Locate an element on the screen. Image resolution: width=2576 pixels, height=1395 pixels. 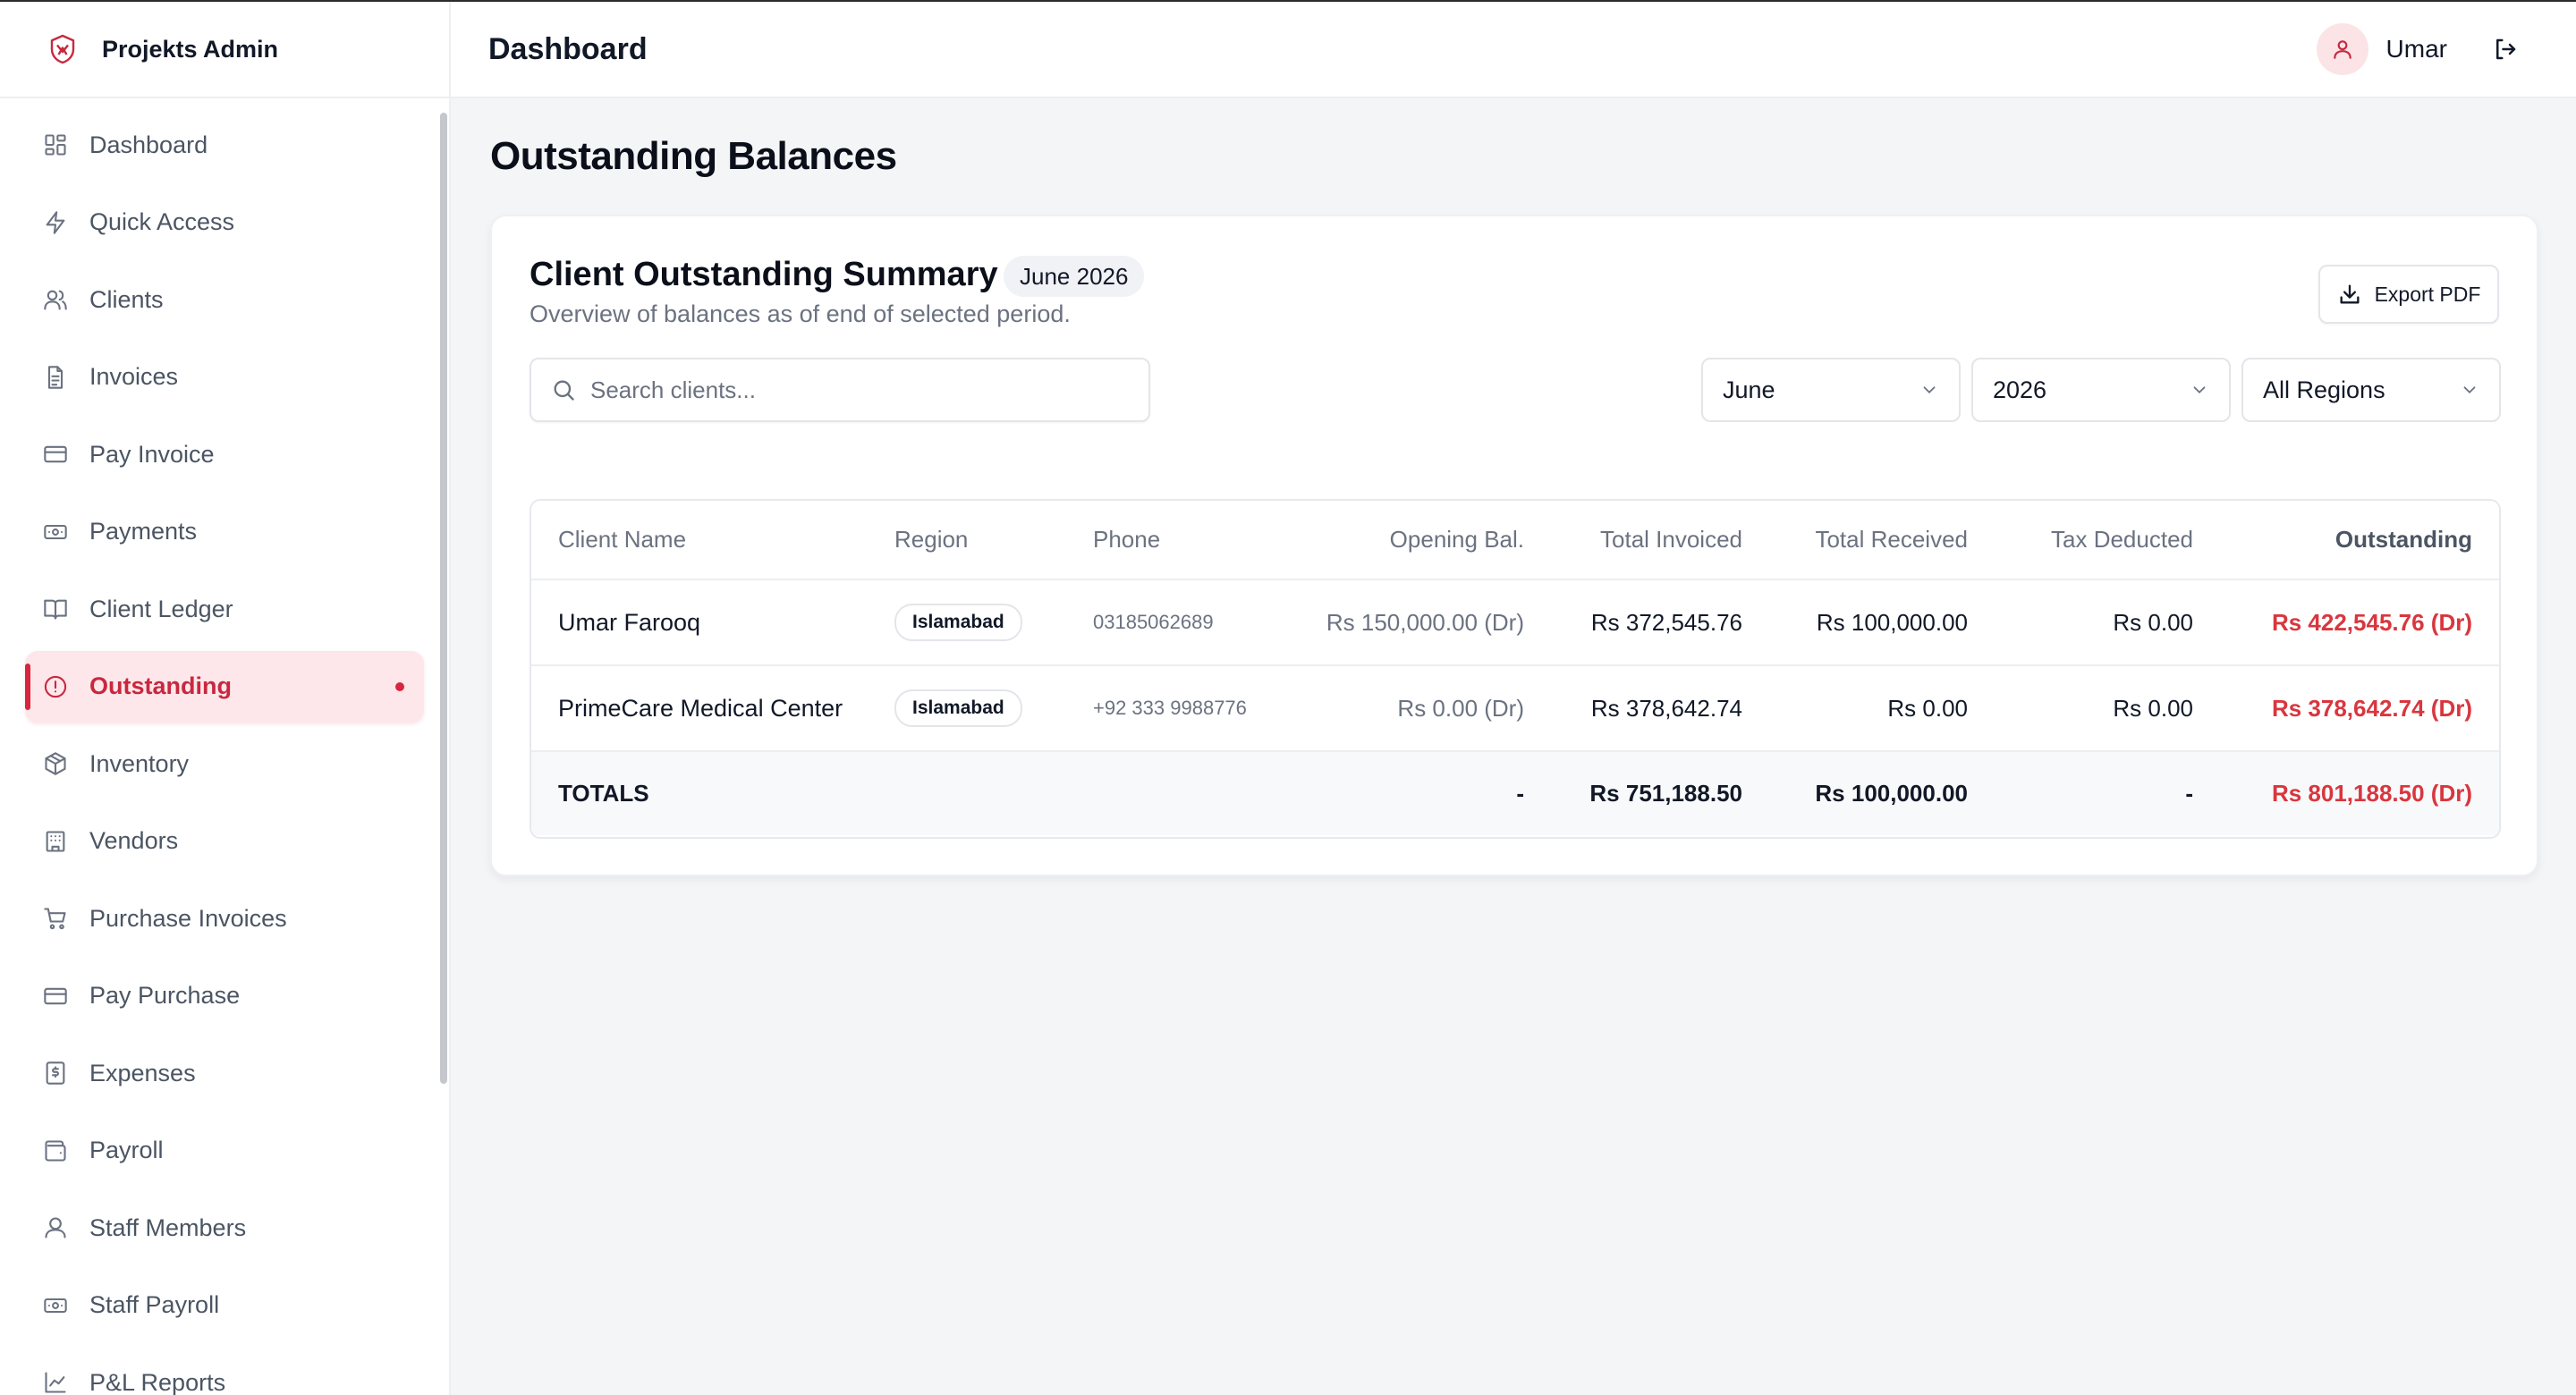
user-icon is located at coordinates (2342, 49).